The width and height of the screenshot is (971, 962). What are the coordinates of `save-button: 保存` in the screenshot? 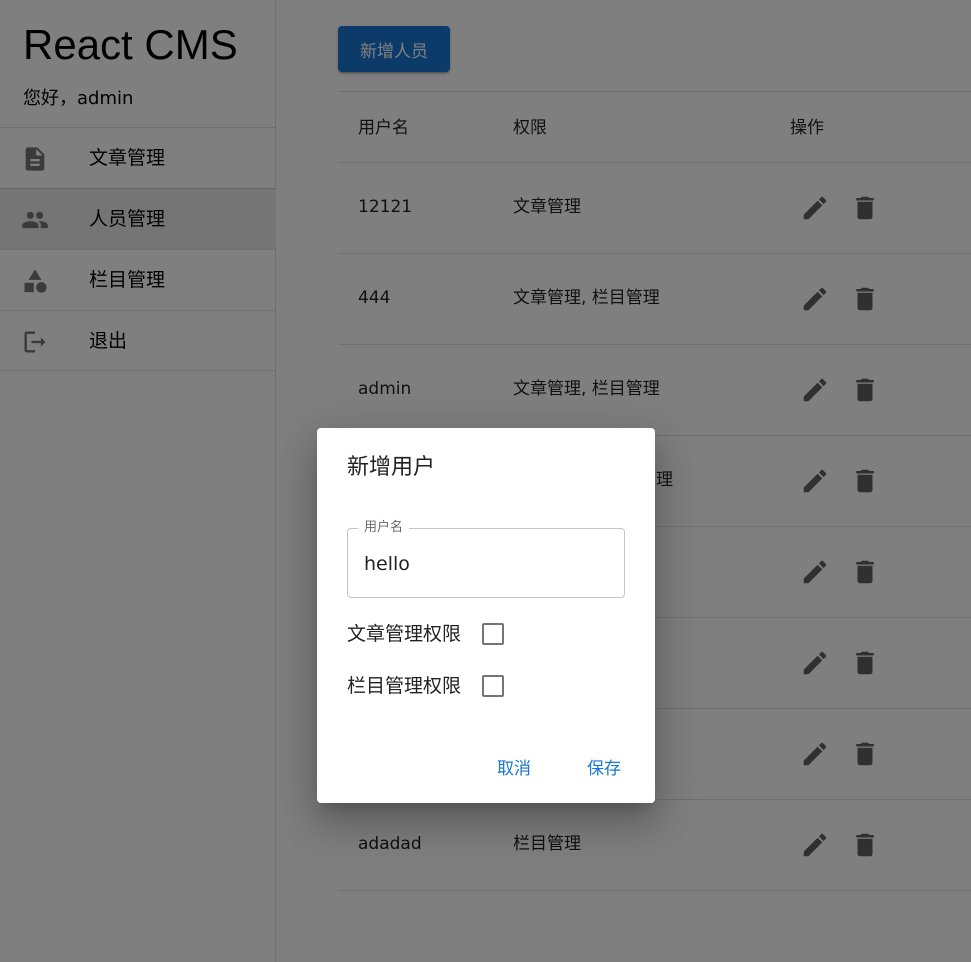 It's located at (604, 766).